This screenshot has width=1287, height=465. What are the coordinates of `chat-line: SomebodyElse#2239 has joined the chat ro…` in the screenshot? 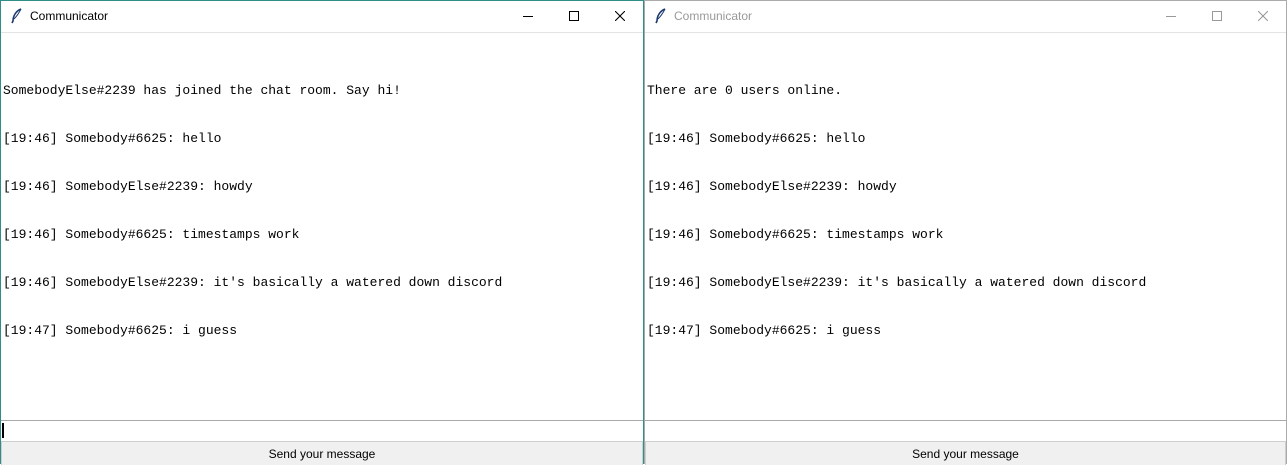 It's located at (202, 90).